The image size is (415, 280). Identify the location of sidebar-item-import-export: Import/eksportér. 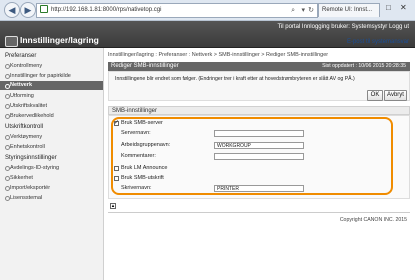
(27, 188).